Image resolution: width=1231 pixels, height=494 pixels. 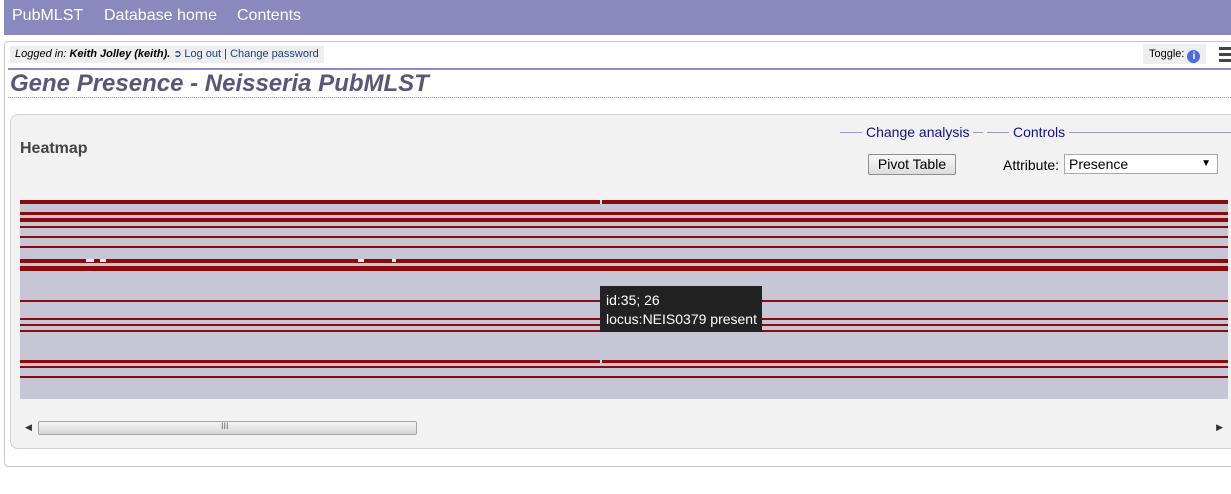 What do you see at coordinates (1194, 56) in the screenshot?
I see `info-icon: i` at bounding box center [1194, 56].